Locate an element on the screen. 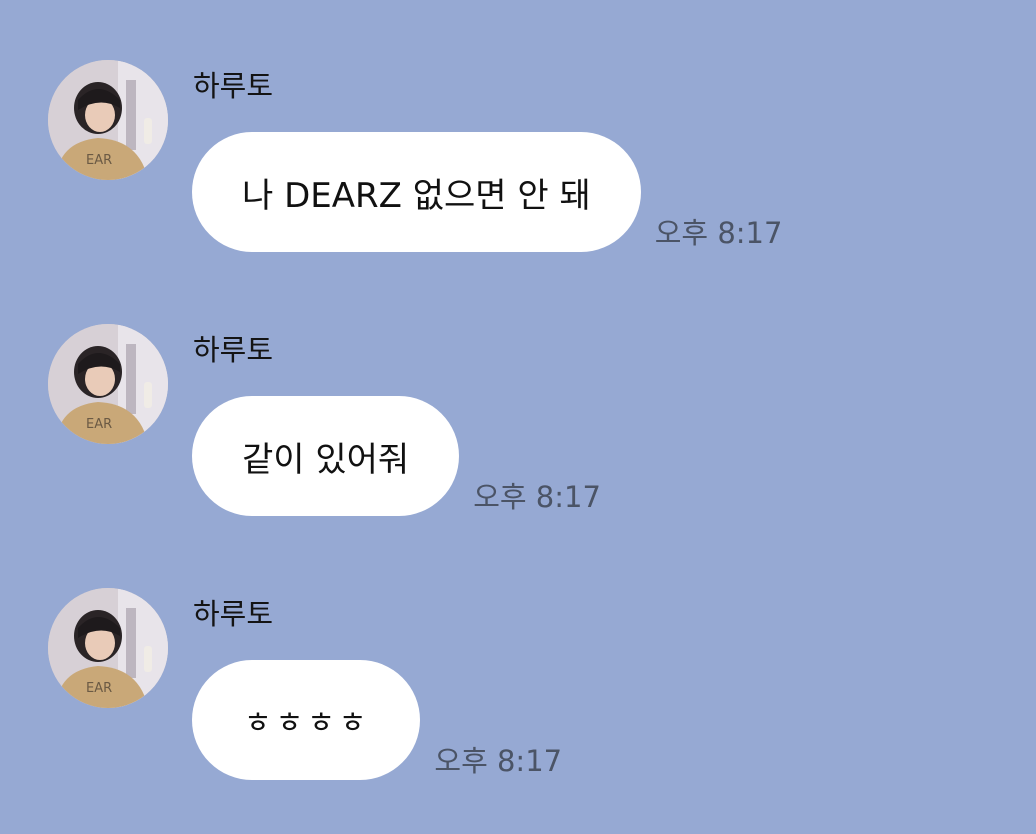  message-row: 같이 있어줘 오후 8:17 is located at coordinates (396, 456).